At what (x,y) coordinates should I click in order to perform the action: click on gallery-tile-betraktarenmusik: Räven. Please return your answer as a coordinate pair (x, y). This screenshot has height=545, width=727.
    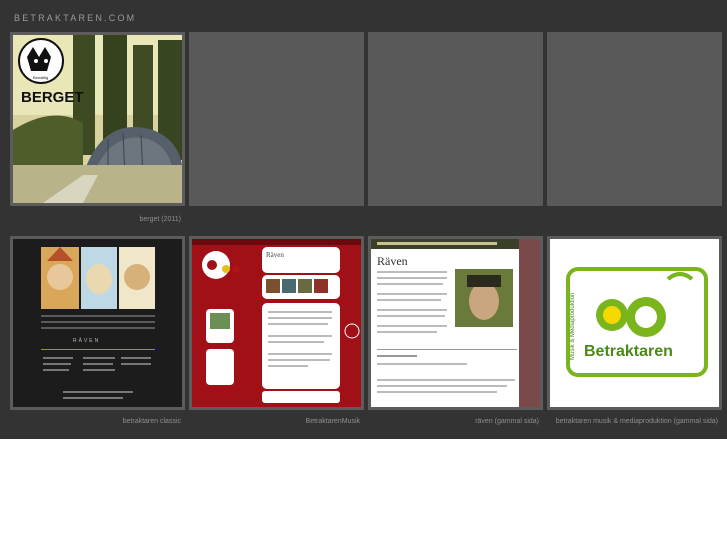
    Looking at the image, I should click on (276, 323).